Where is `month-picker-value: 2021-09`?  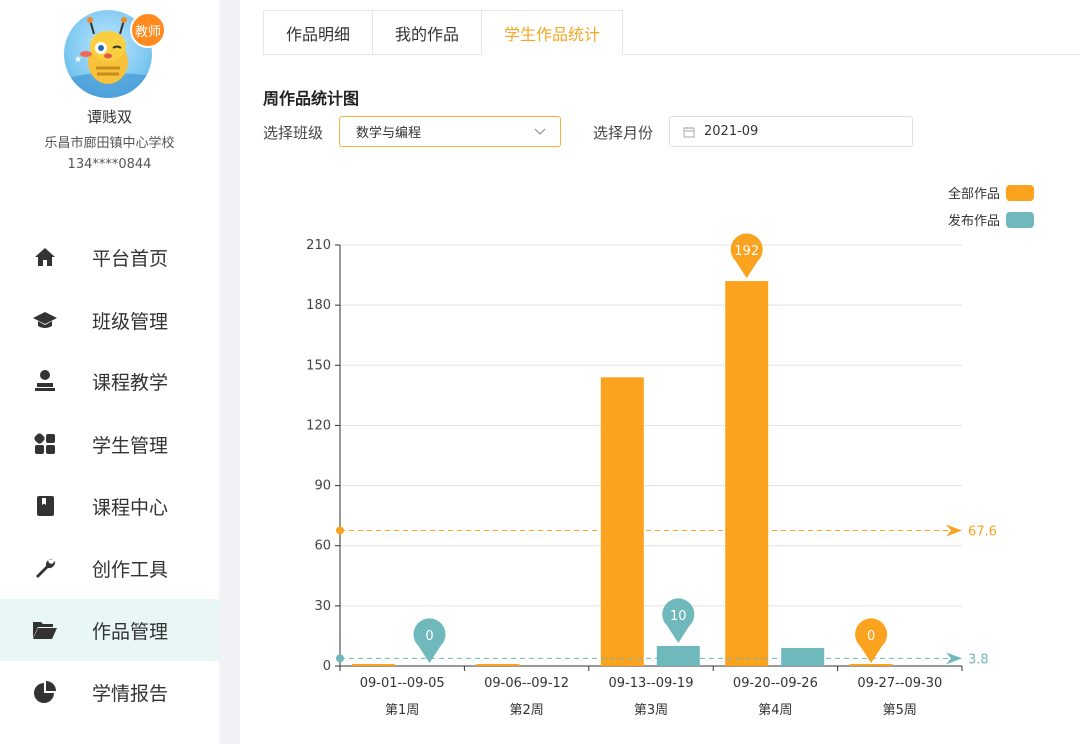
month-picker-value: 2021-09 is located at coordinates (731, 131).